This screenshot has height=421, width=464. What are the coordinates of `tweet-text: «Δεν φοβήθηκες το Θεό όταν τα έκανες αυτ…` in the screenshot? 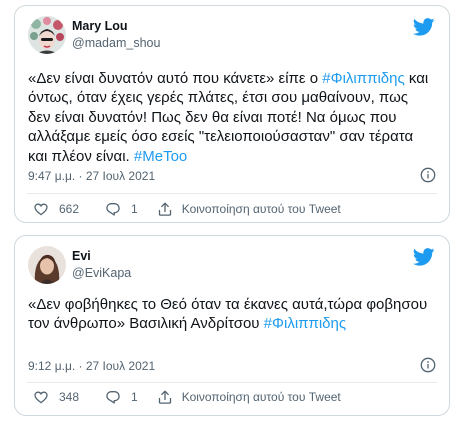 It's located at (229, 314).